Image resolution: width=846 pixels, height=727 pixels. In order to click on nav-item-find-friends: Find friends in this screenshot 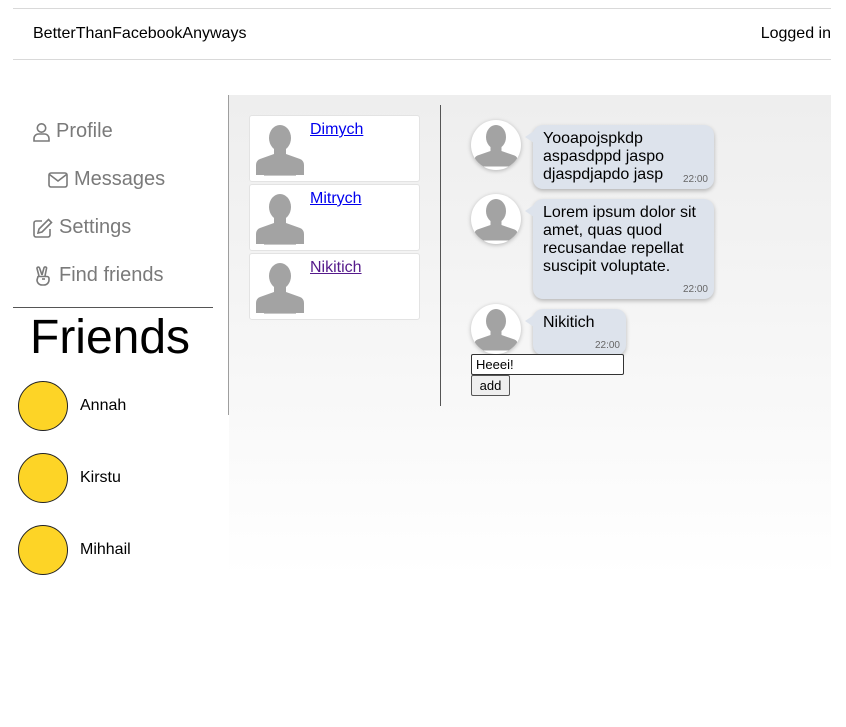, I will do `click(98, 275)`.